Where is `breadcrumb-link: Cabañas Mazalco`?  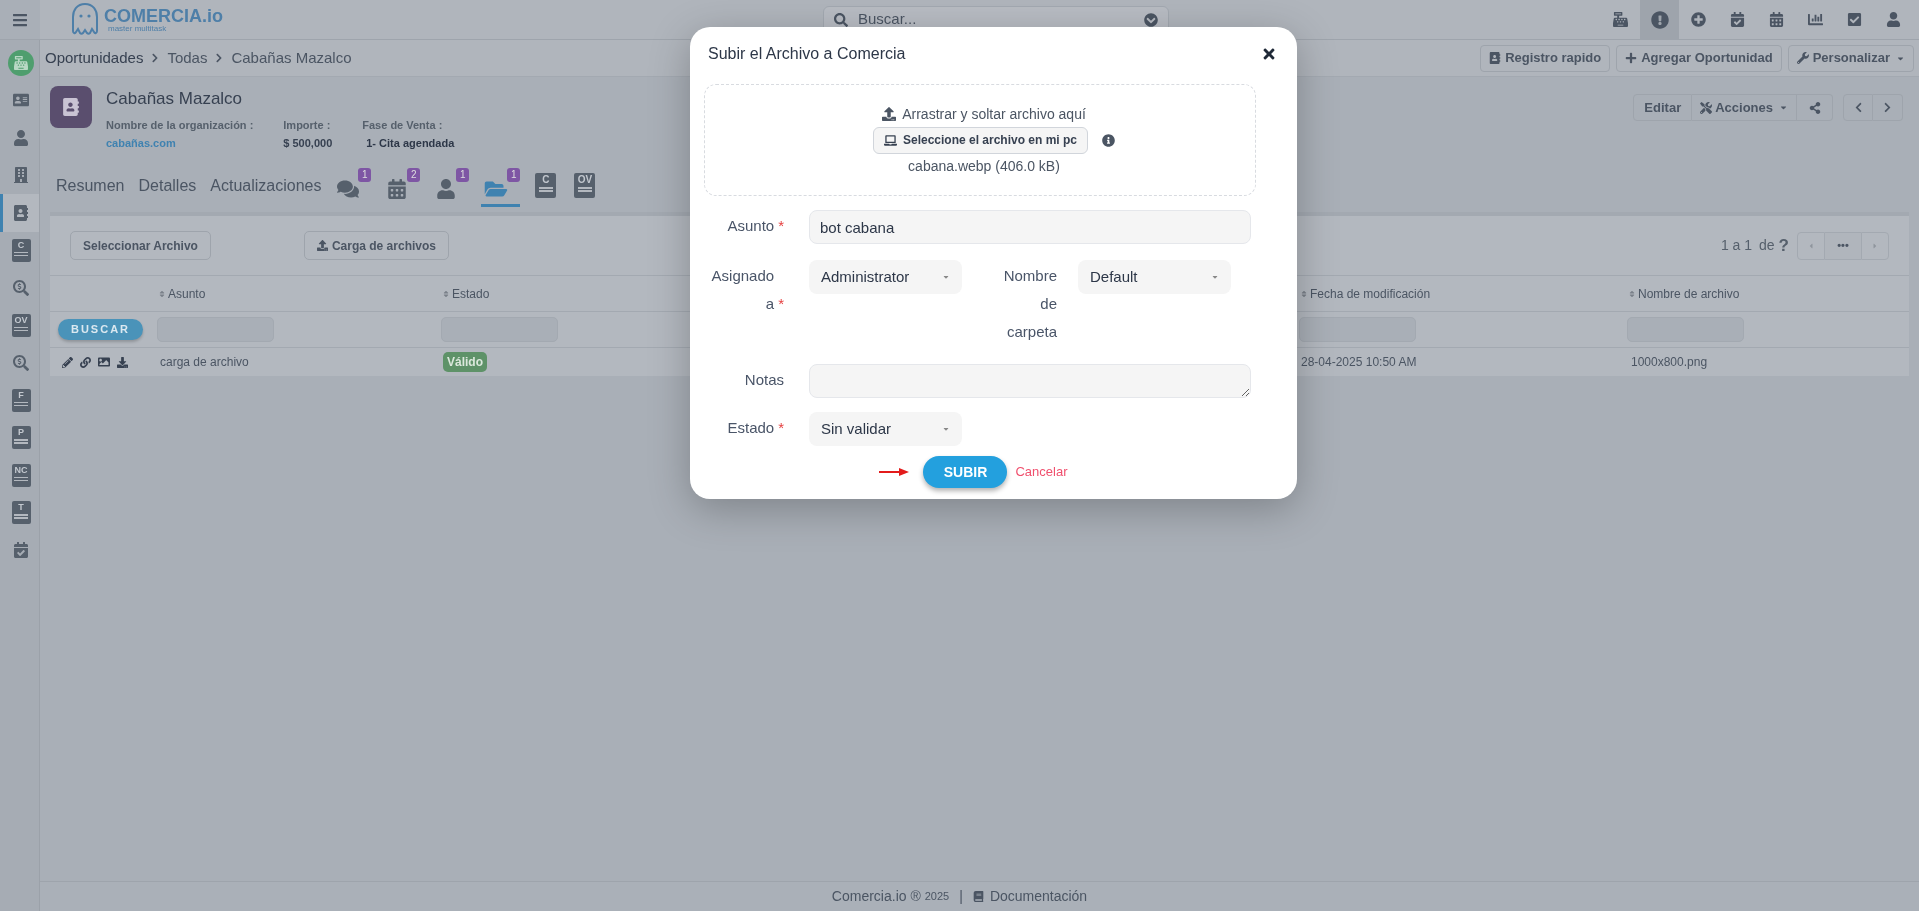
breadcrumb-link: Cabañas Mazalco is located at coordinates (291, 58).